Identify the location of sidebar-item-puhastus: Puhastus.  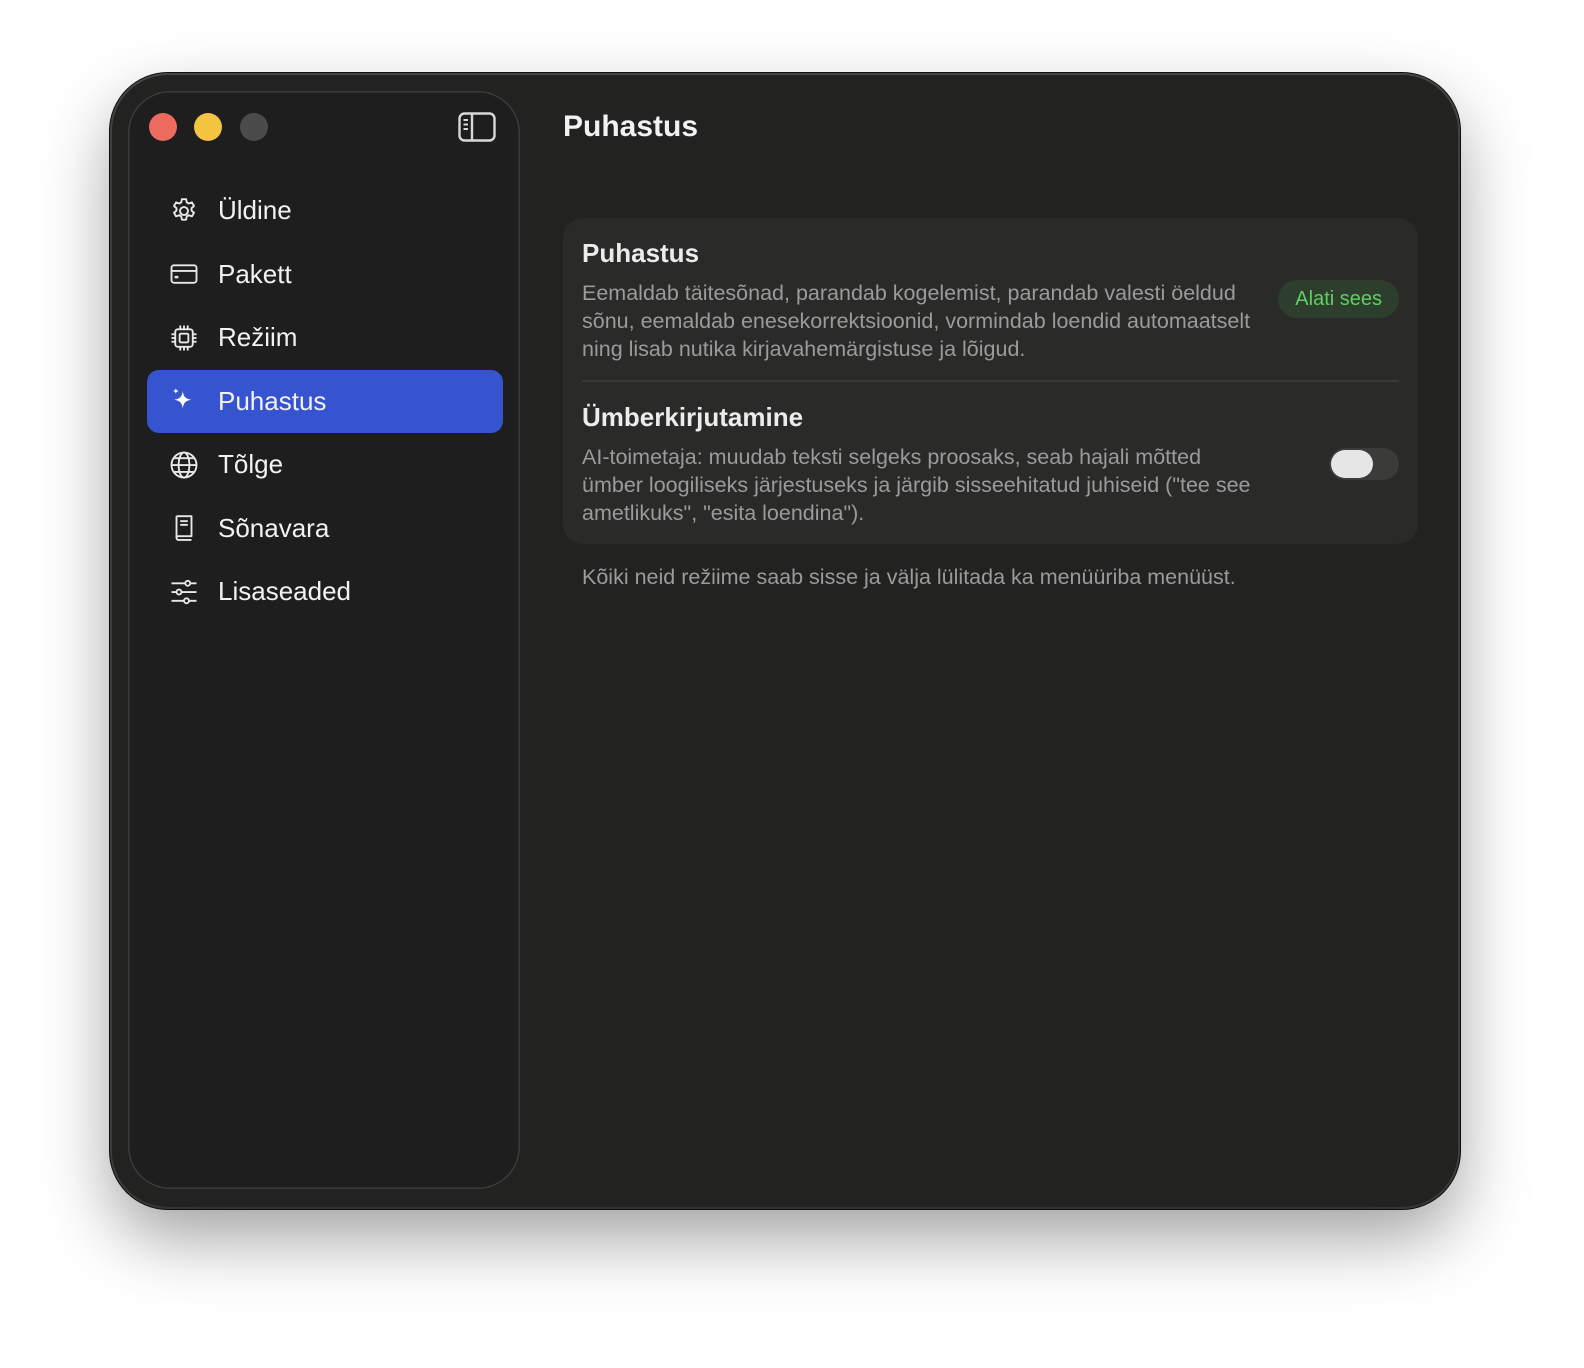
(325, 401).